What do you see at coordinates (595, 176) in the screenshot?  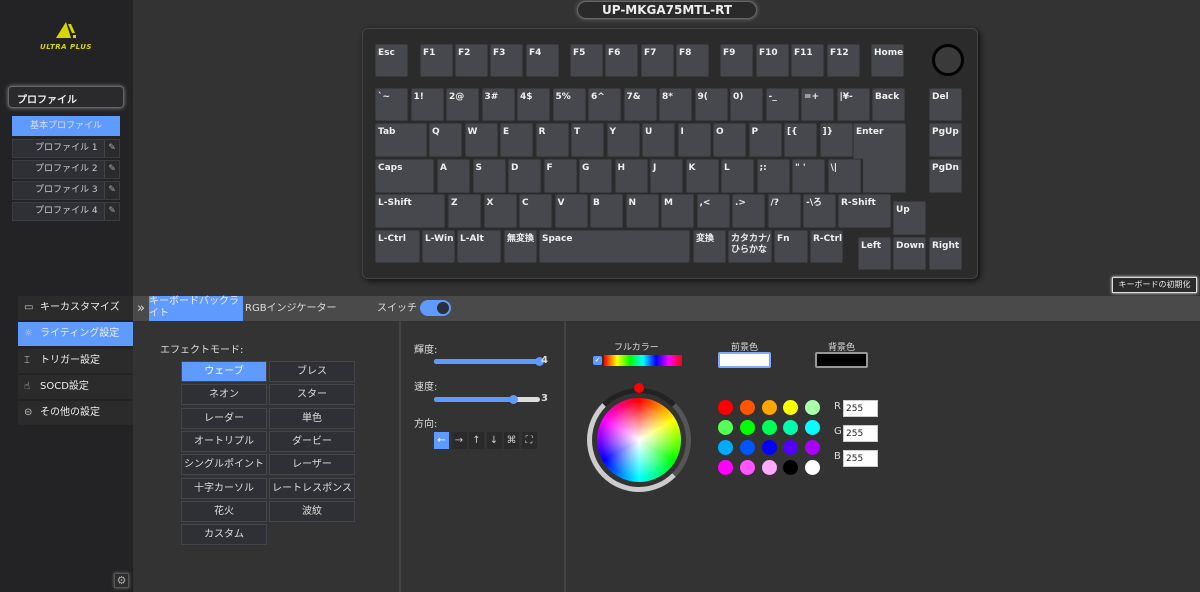 I see `key-g: G` at bounding box center [595, 176].